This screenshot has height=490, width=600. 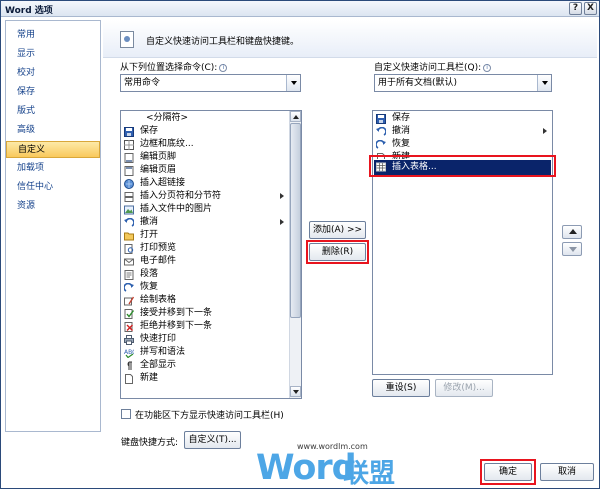 I want to click on list-item: 接受并移到下一条, so click(x=205, y=313).